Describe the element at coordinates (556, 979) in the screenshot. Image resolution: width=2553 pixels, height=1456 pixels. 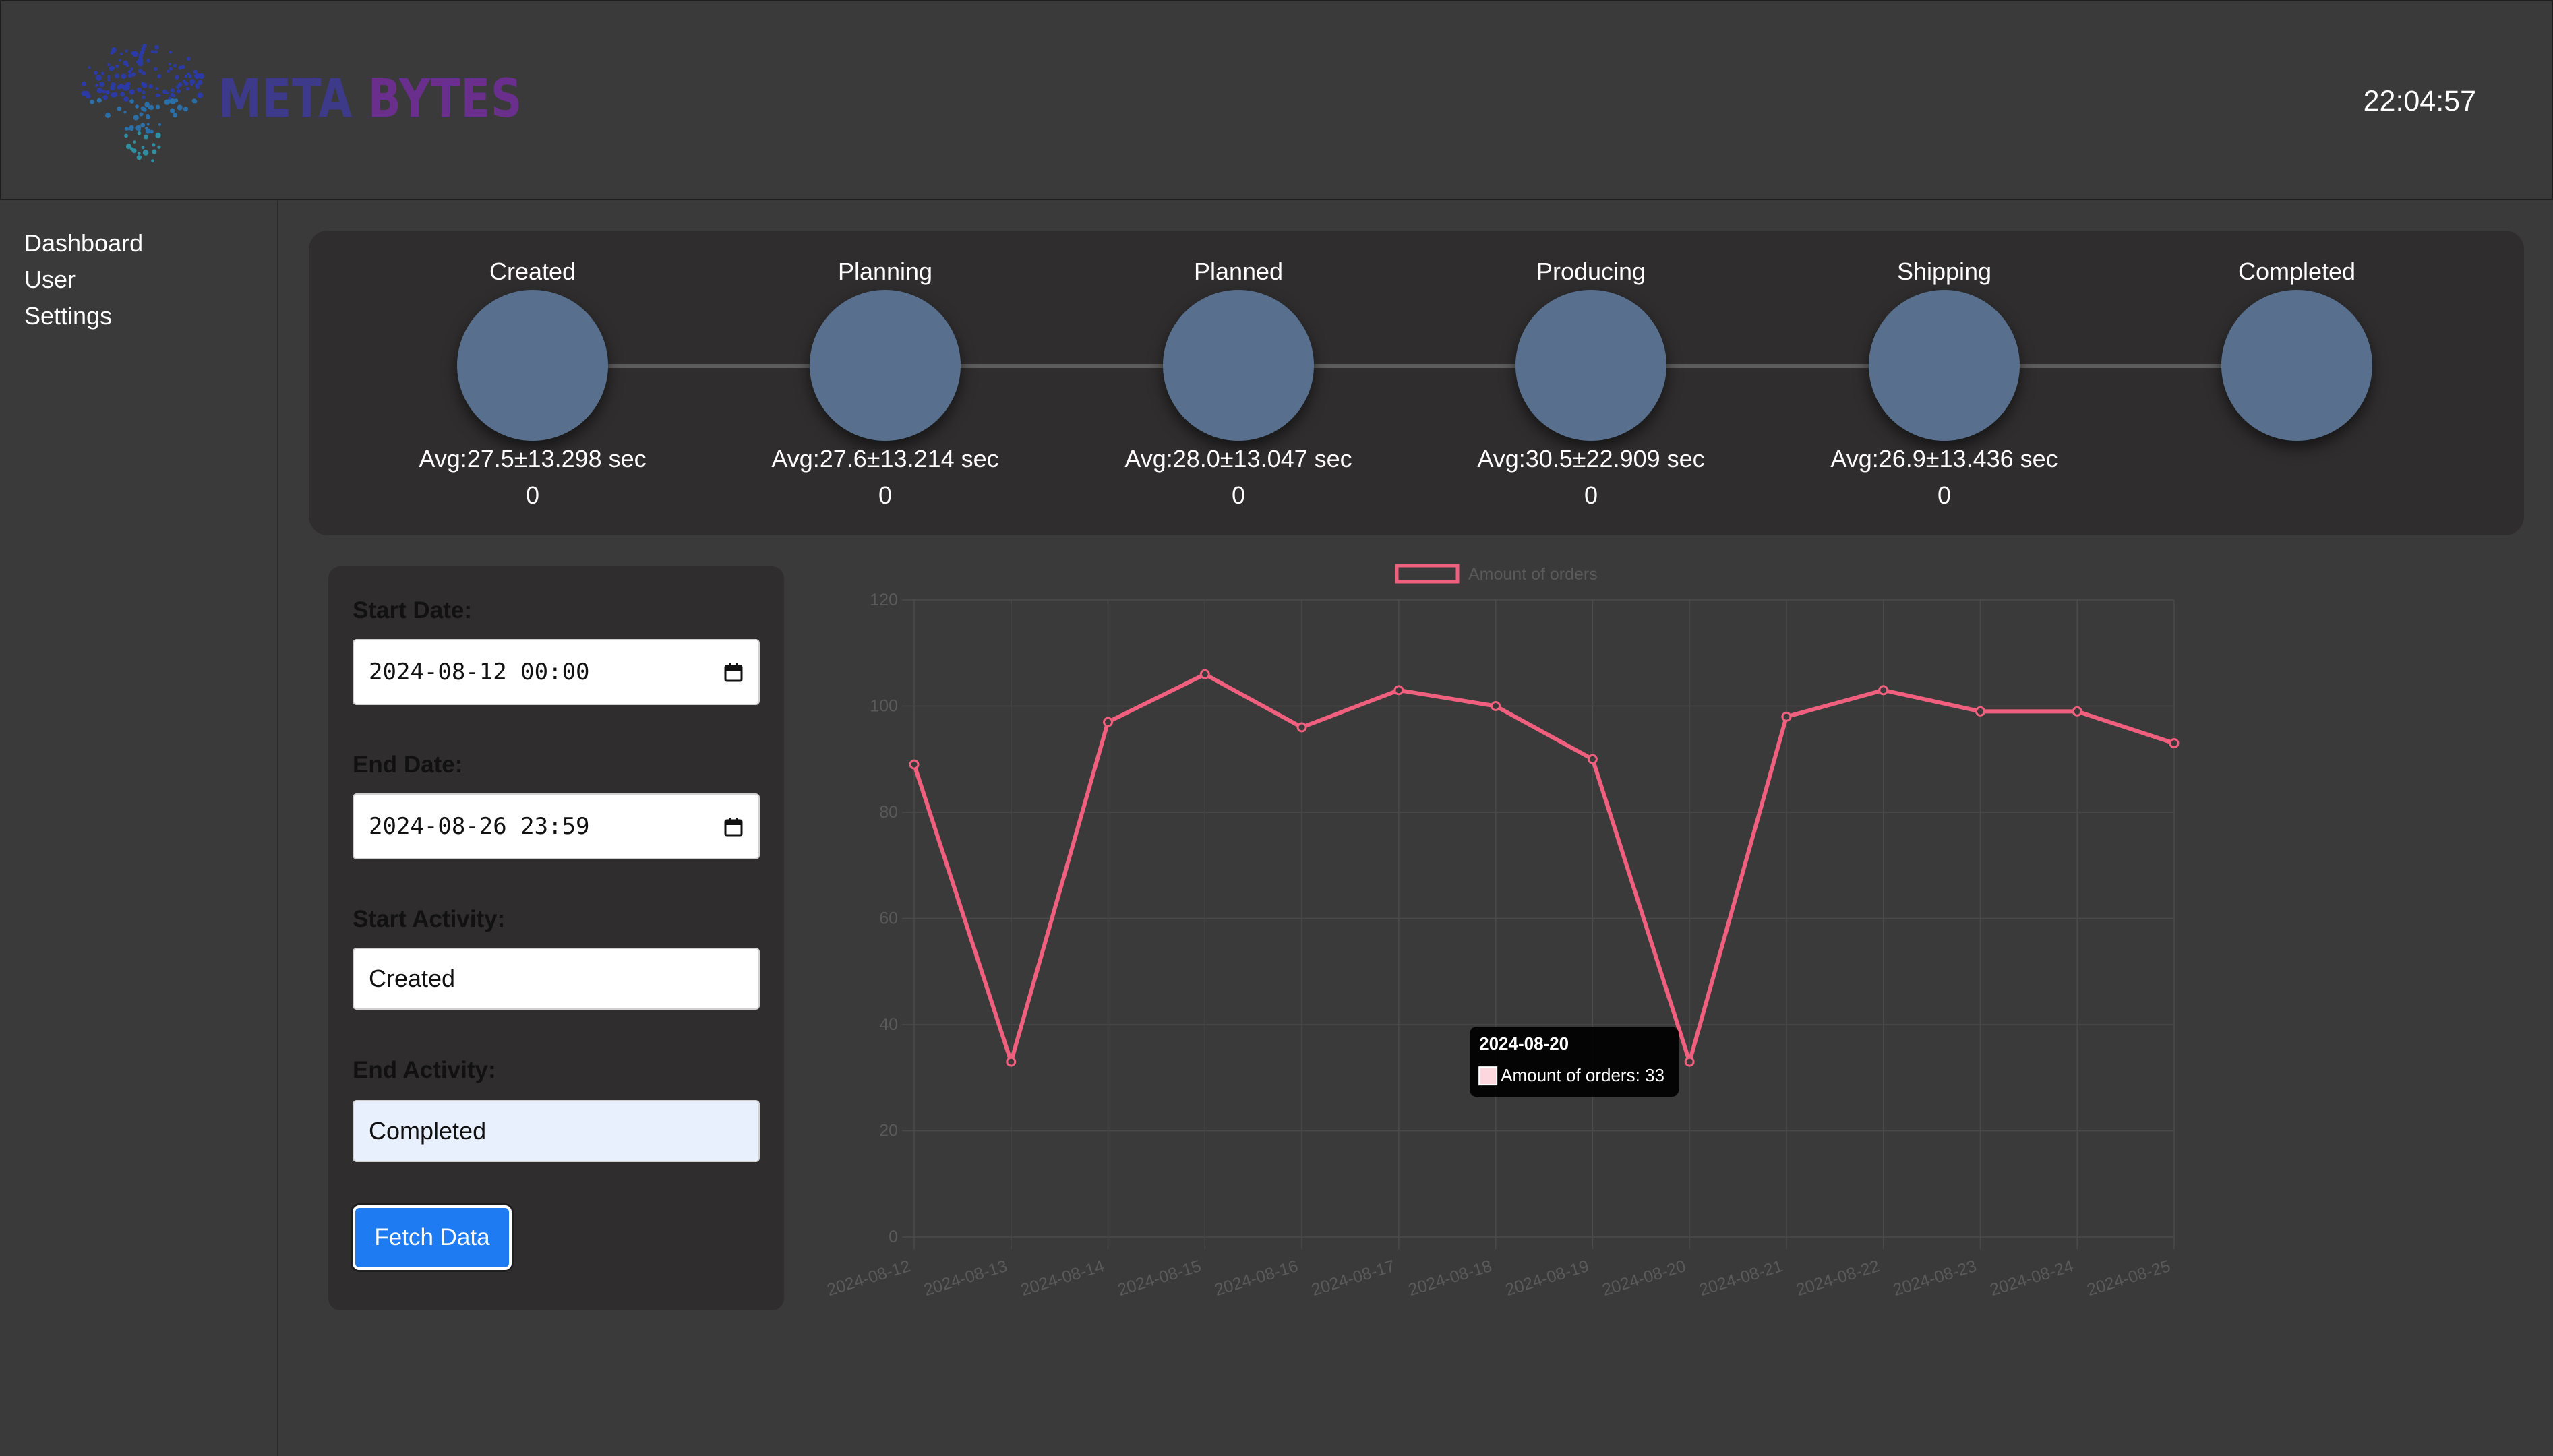
I see `start-activity-input: Created` at that location.